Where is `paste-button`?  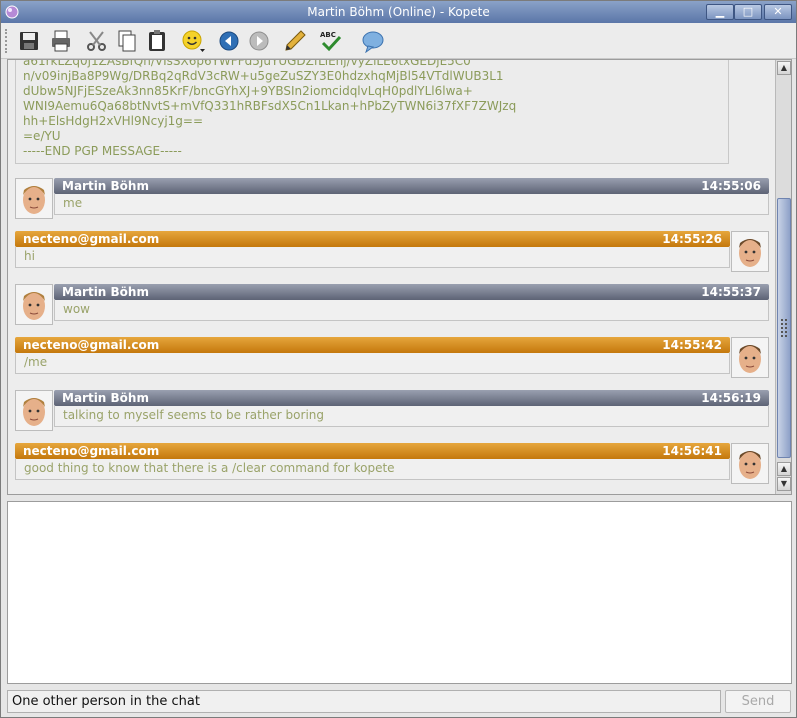 paste-button is located at coordinates (157, 41).